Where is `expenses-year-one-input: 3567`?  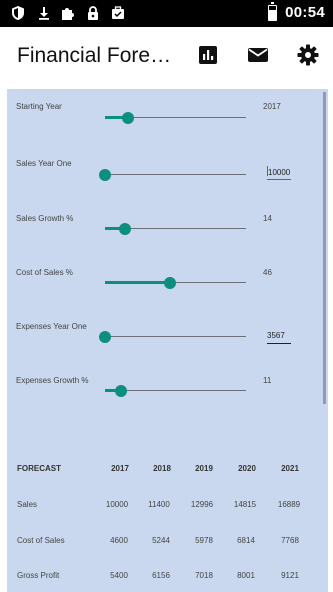
expenses-year-one-input: 3567 is located at coordinates (279, 337).